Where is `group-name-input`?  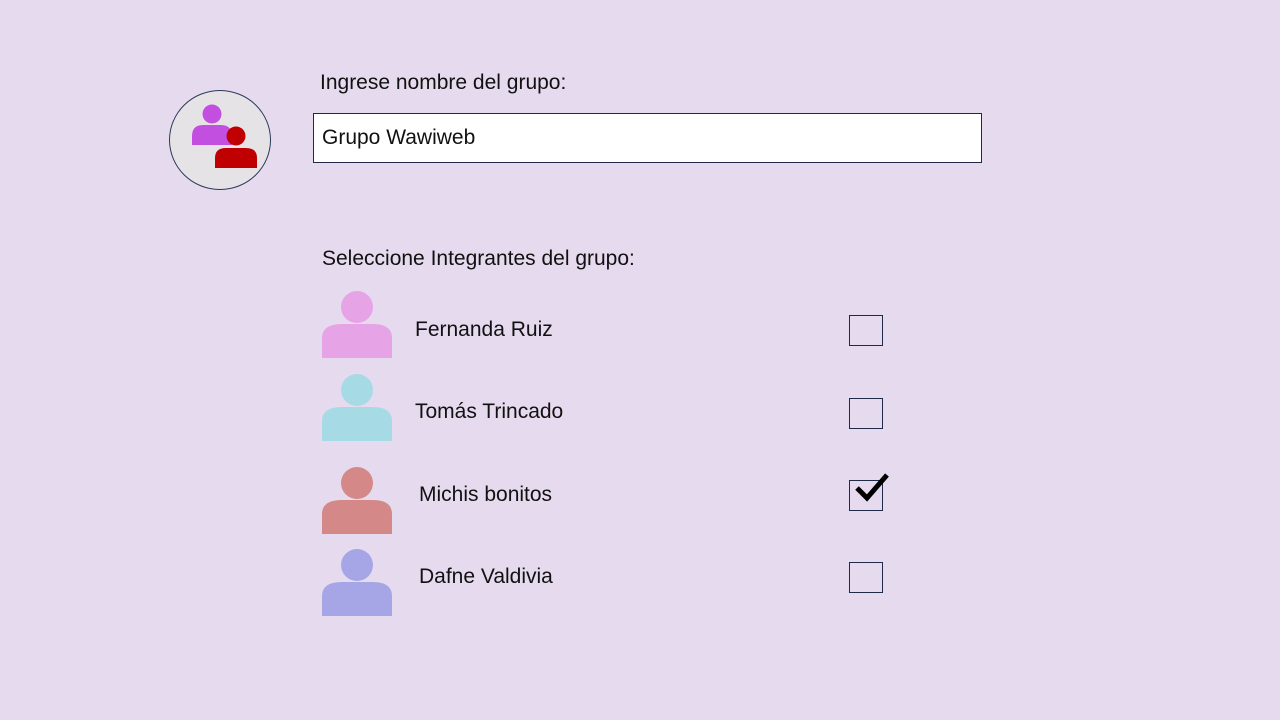
group-name-input is located at coordinates (647, 138).